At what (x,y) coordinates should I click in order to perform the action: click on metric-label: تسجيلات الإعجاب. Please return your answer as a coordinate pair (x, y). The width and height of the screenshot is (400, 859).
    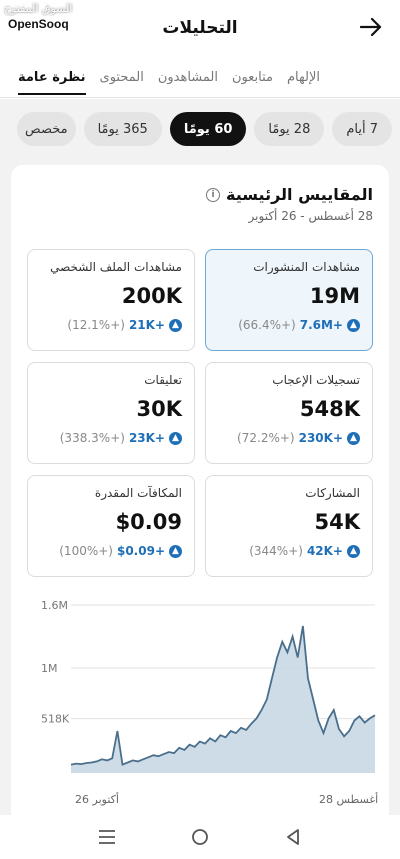
    Looking at the image, I should click on (316, 380).